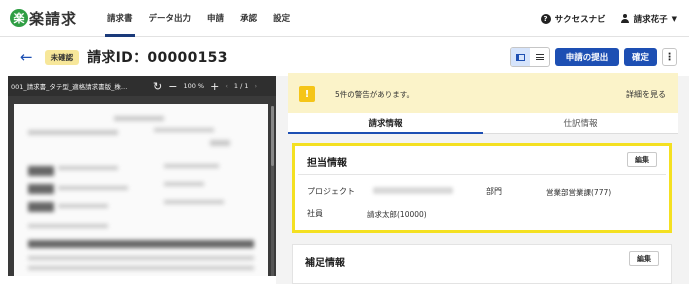 The image size is (689, 284). I want to click on split-view-icon, so click(520, 57).